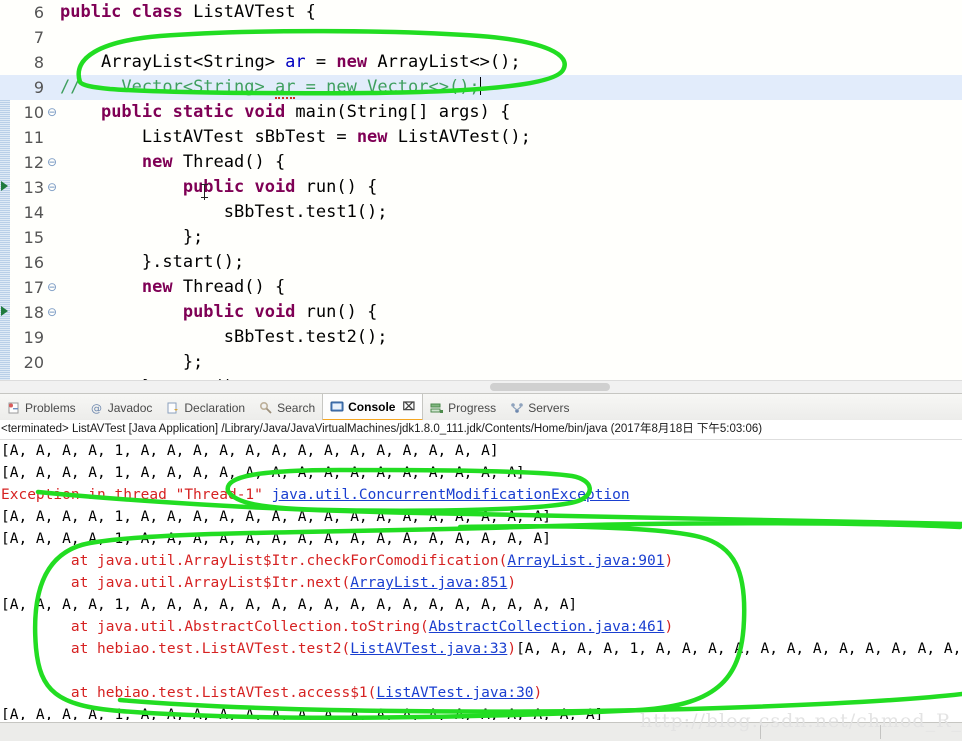 Image resolution: width=962 pixels, height=741 pixels. I want to click on code-text: public class ListAVTest {, so click(188, 12).